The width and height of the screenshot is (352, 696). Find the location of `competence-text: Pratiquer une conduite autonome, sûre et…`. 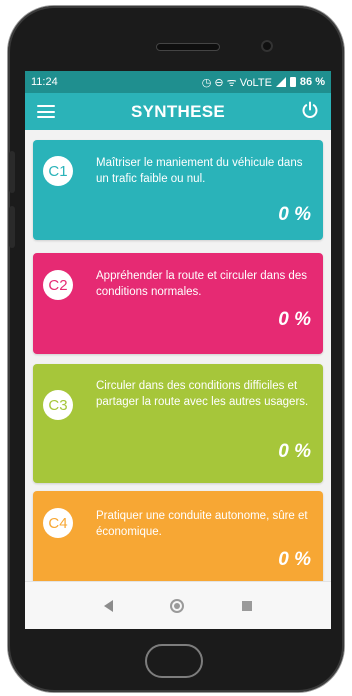

competence-text: Pratiquer une conduite autonome, sûre et… is located at coordinates (202, 524).